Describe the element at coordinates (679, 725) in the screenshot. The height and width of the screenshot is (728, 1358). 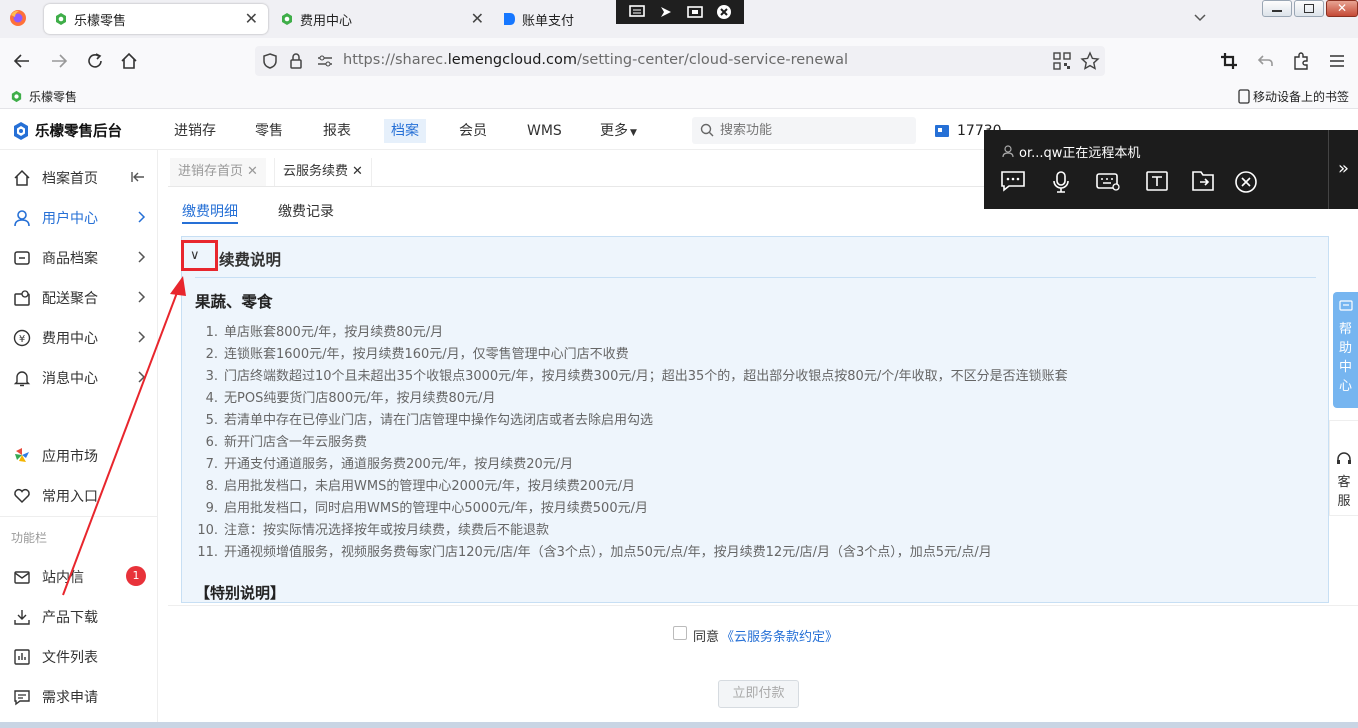
I see `taskbar` at that location.